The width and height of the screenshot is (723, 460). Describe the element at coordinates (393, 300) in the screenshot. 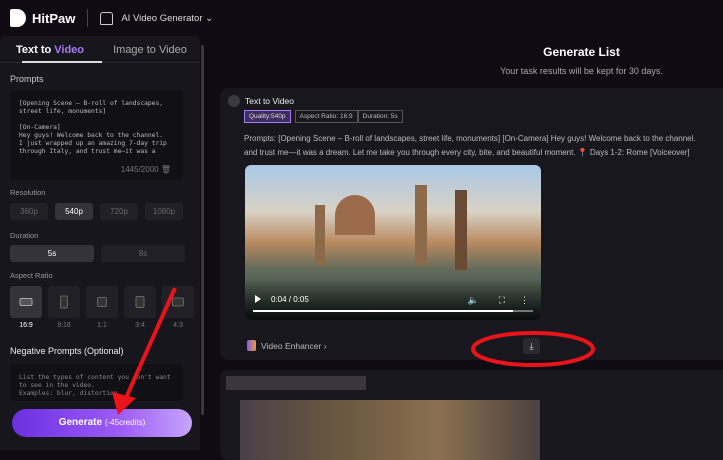

I see `video-controls: 0:04 / 0:05 🔈 ⛶ ⋮` at that location.